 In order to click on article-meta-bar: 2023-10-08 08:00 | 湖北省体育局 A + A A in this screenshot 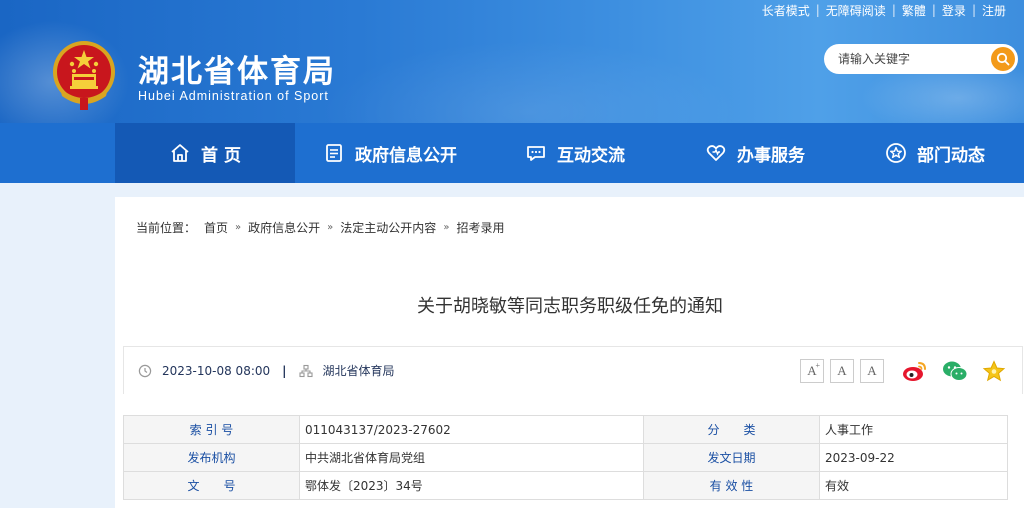, I will do `click(573, 370)`.